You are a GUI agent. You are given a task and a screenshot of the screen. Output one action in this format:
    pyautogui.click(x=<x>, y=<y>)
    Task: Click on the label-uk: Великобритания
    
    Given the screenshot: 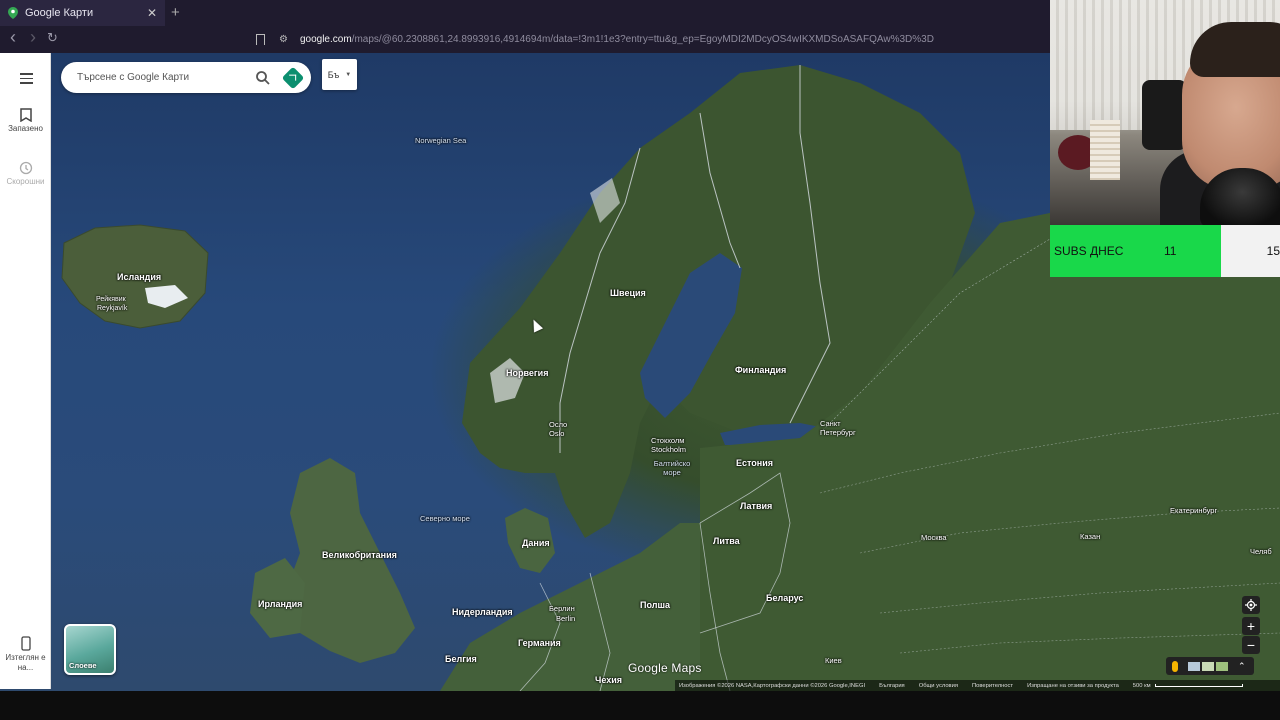 What is the action you would take?
    pyautogui.click(x=359, y=555)
    